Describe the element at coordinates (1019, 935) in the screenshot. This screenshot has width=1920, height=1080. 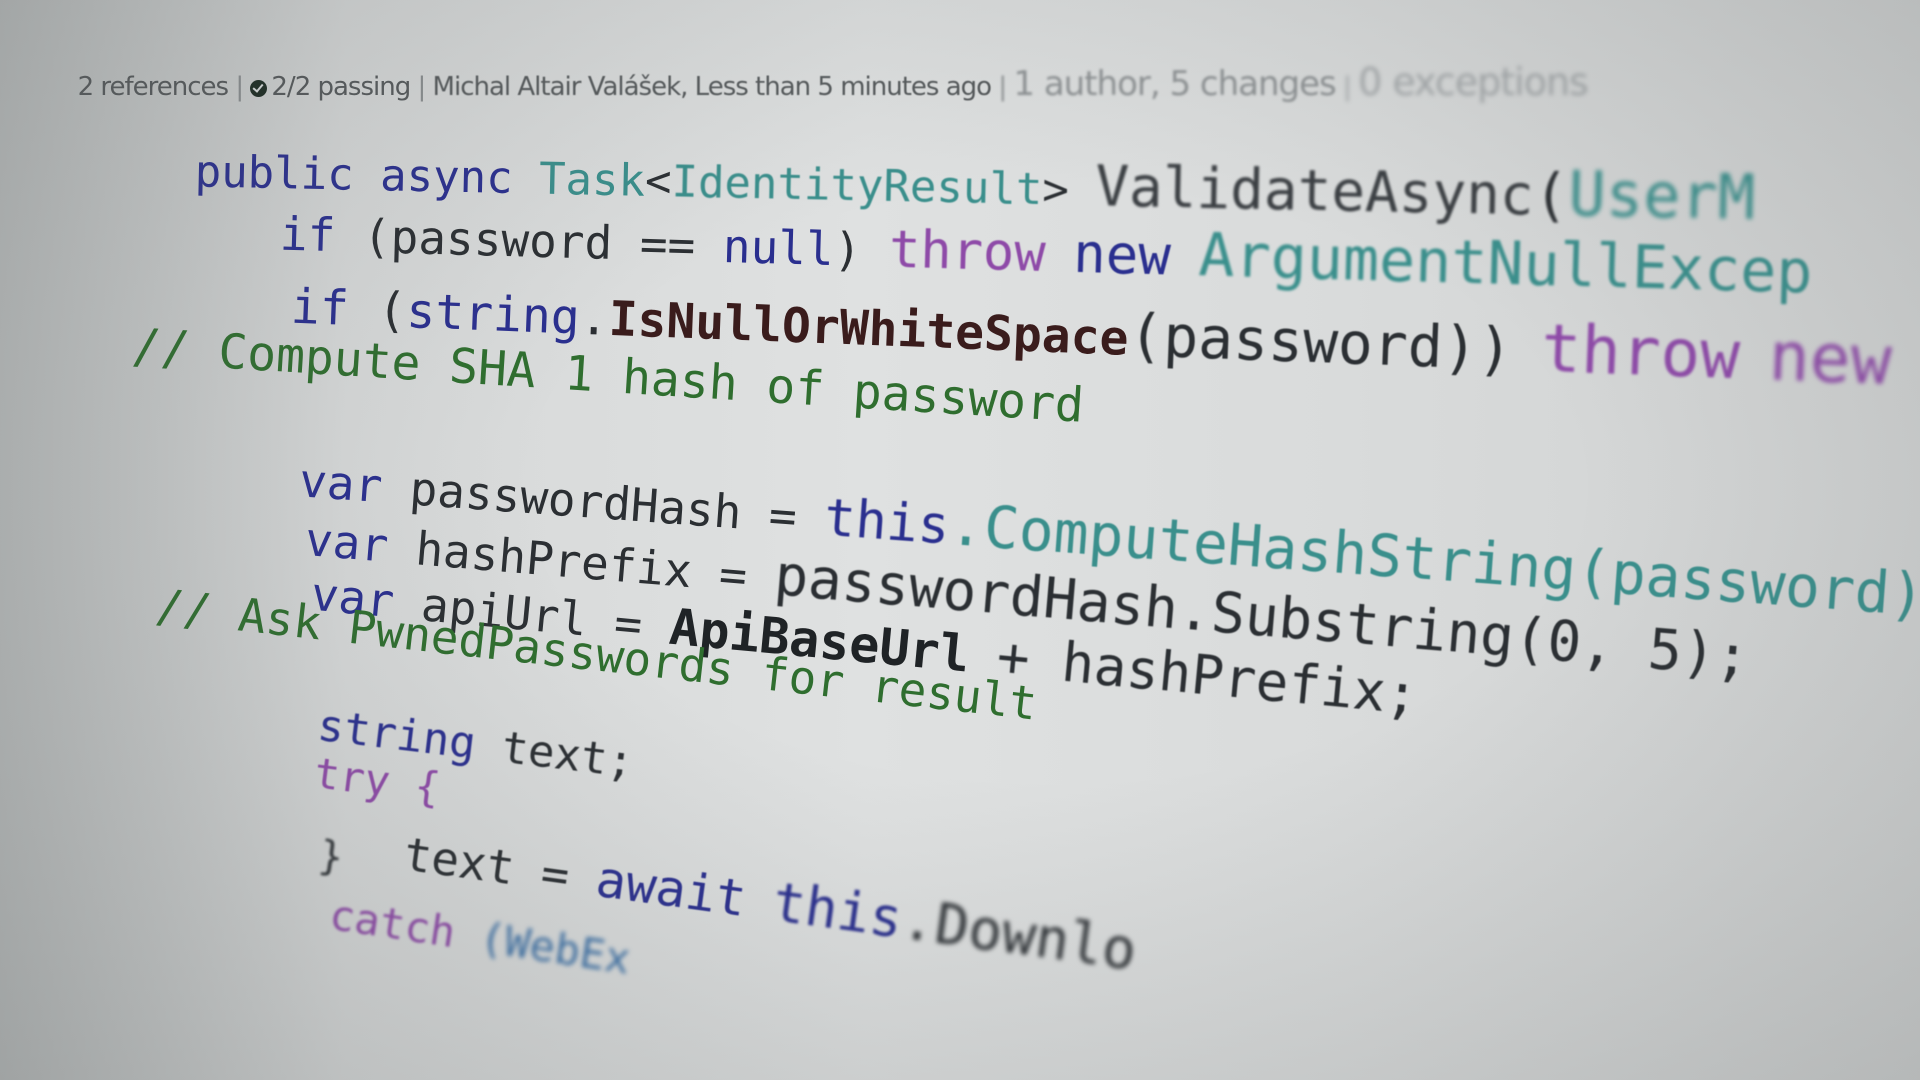
I see `download-call: .Downlo` at that location.